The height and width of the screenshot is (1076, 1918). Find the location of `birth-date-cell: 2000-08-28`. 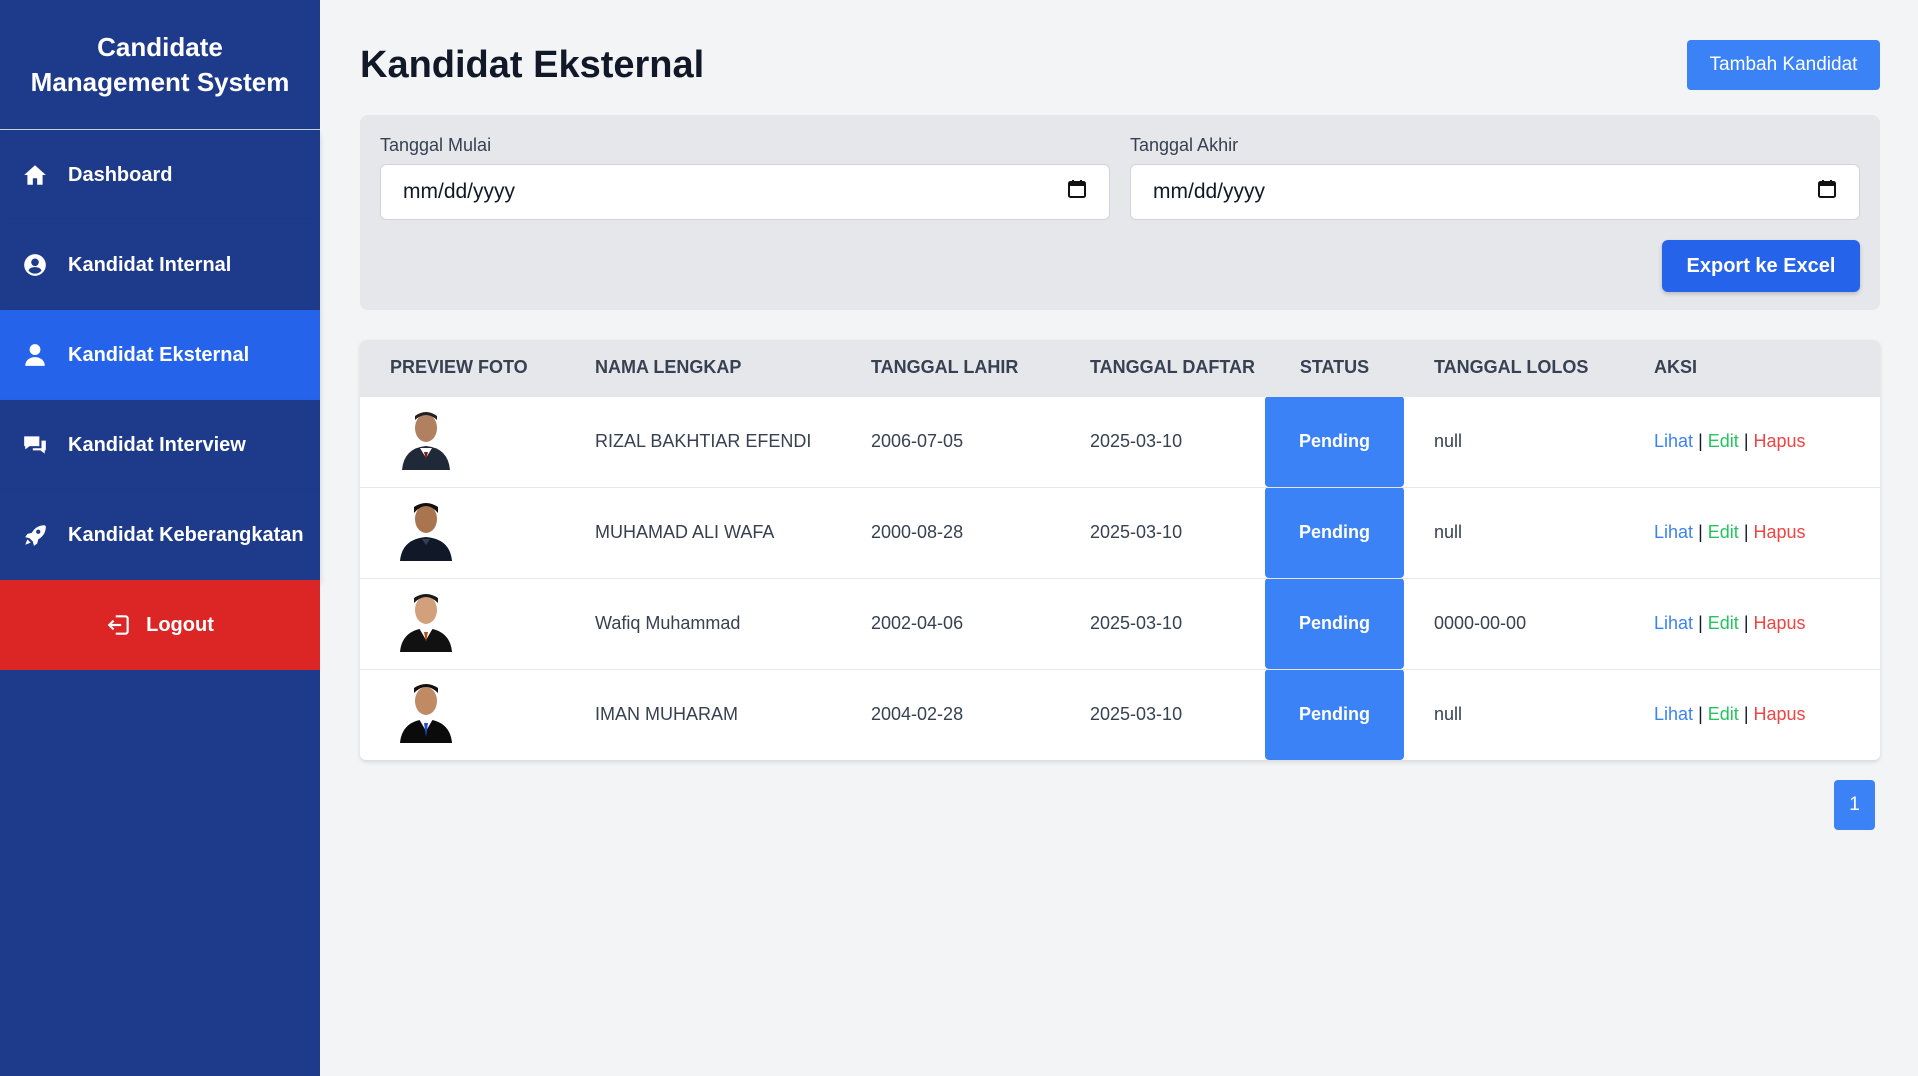

birth-date-cell: 2000-08-28 is located at coordinates (950, 532).